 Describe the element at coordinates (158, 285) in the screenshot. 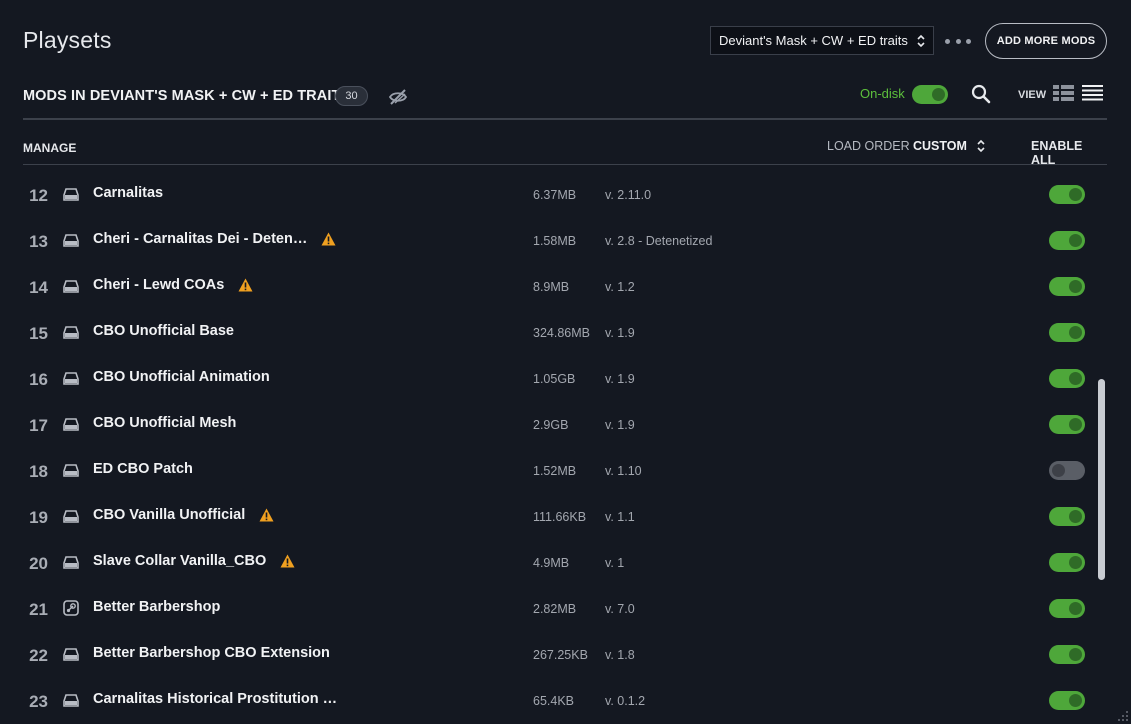

I see `mod-name: Cheri - Lewd COAs` at that location.